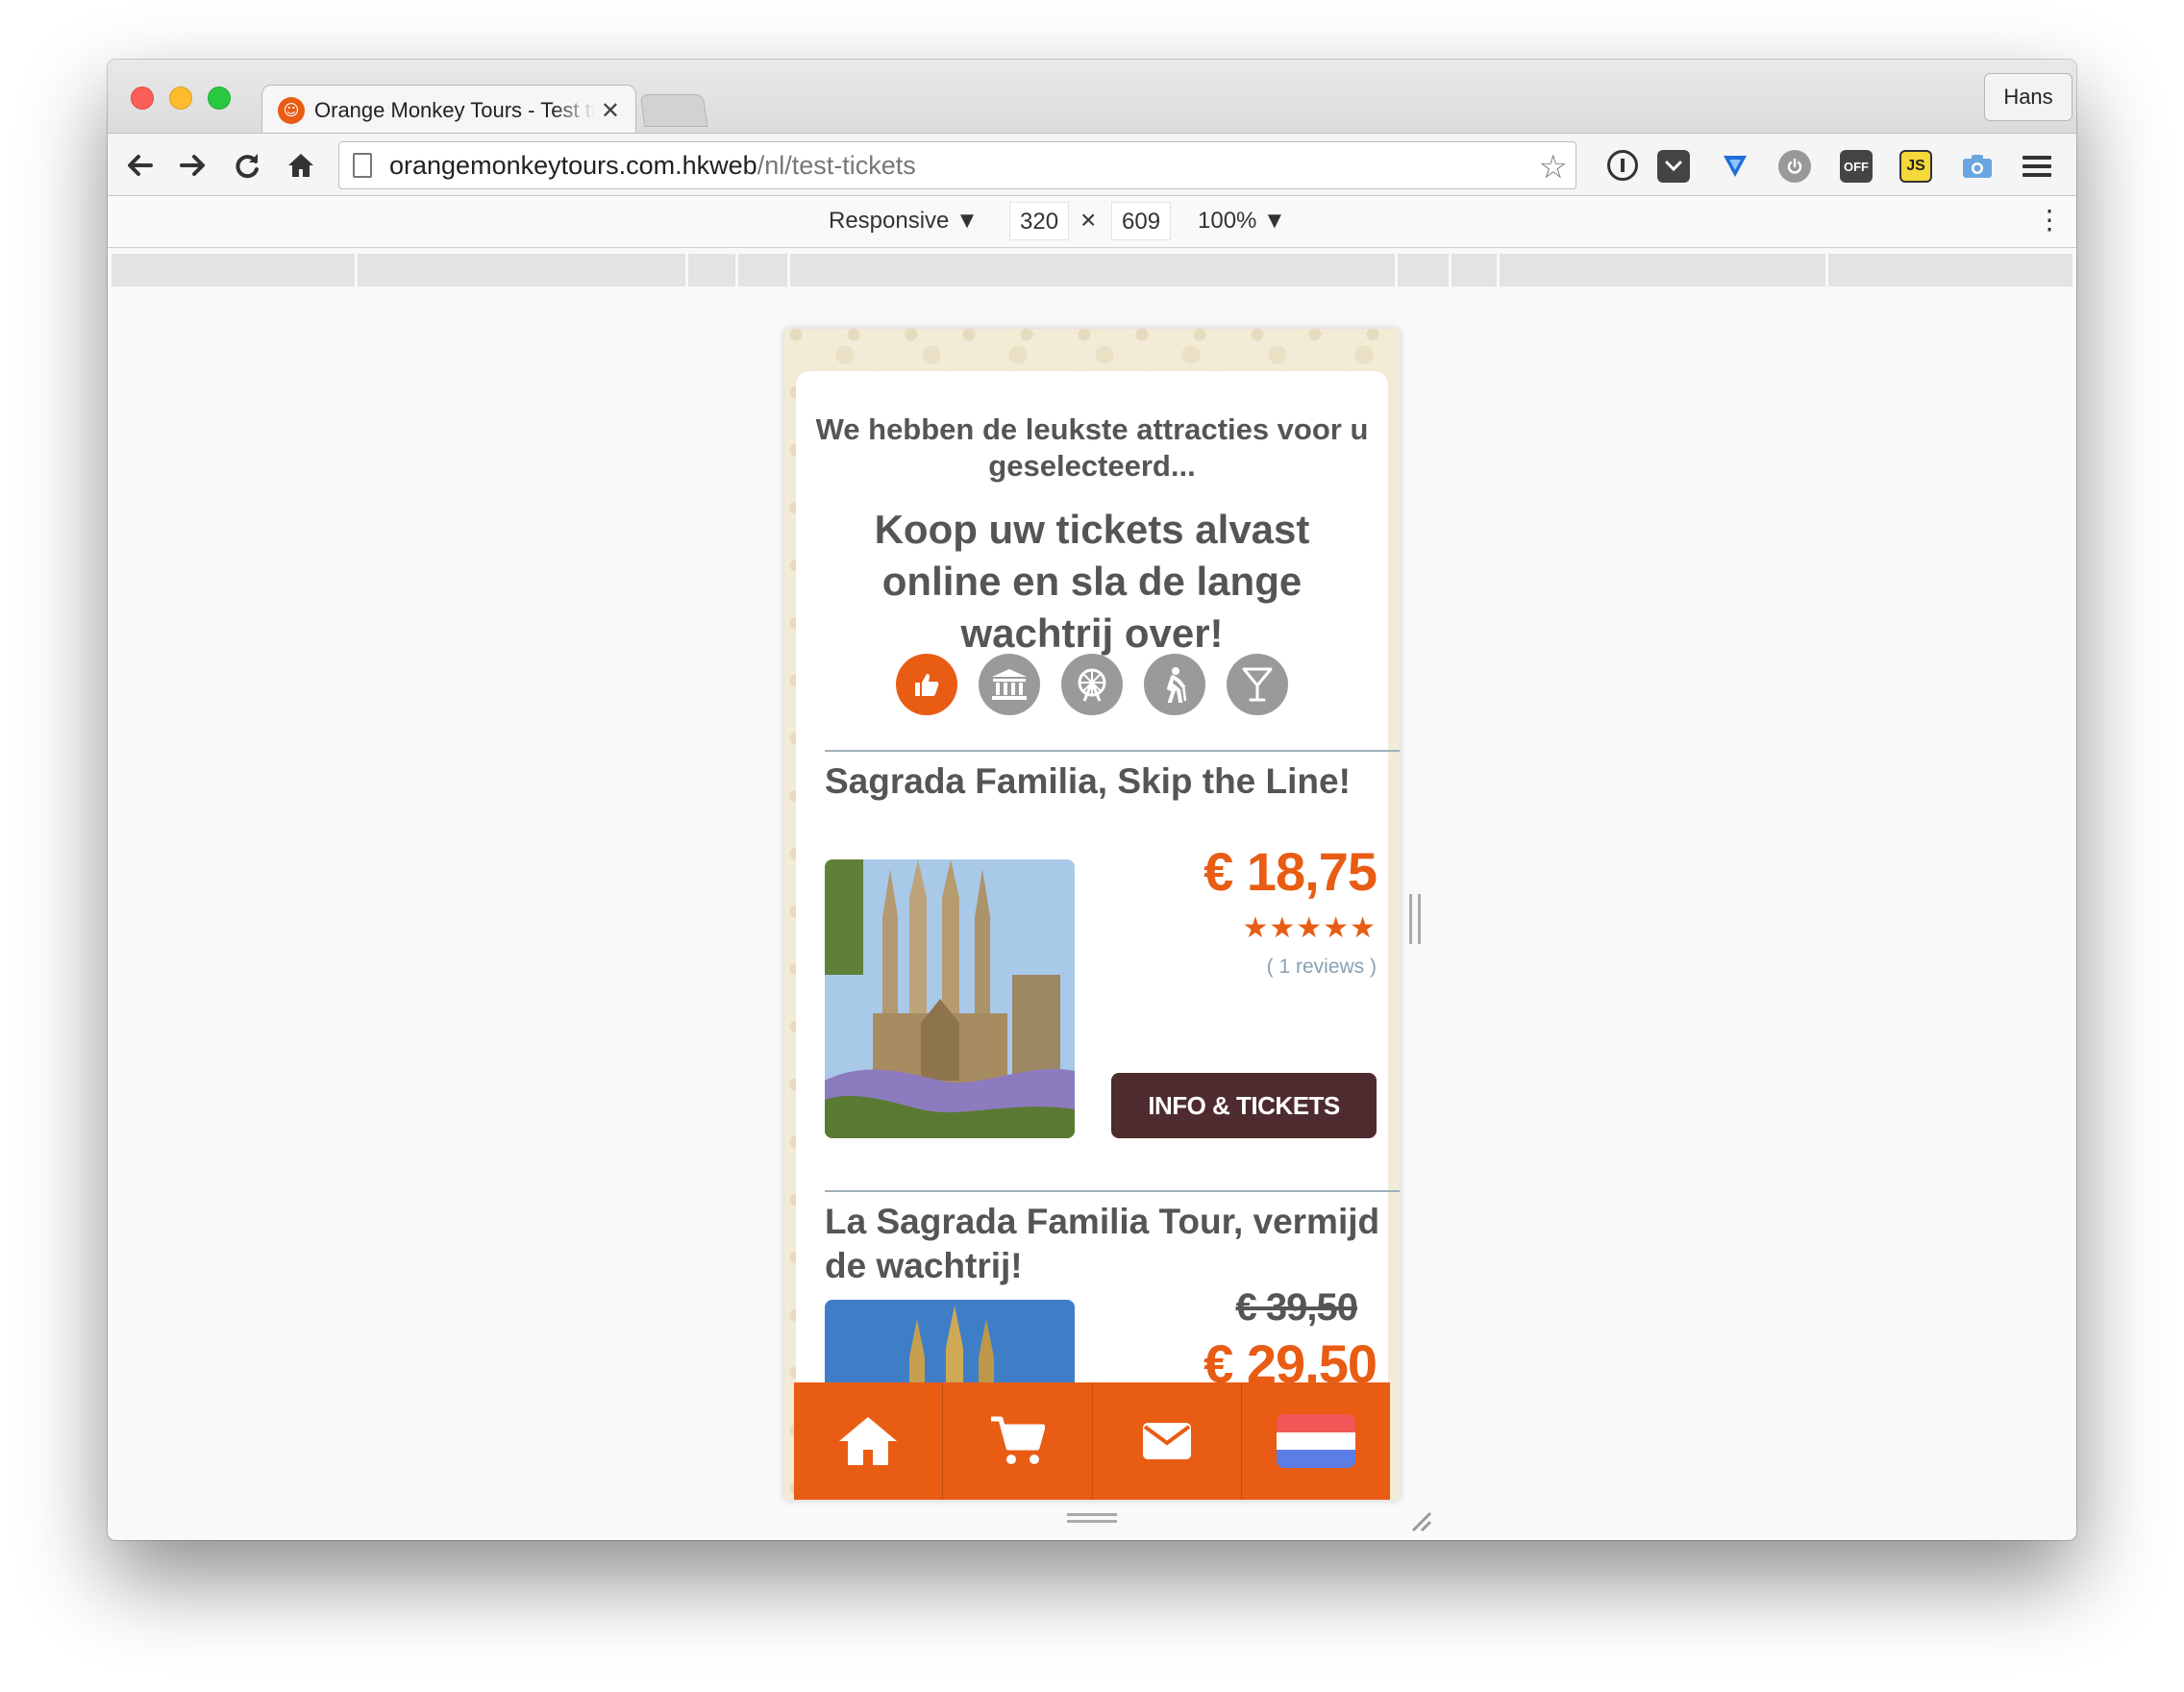  I want to click on viewport-height-input: 609, so click(1142, 221).